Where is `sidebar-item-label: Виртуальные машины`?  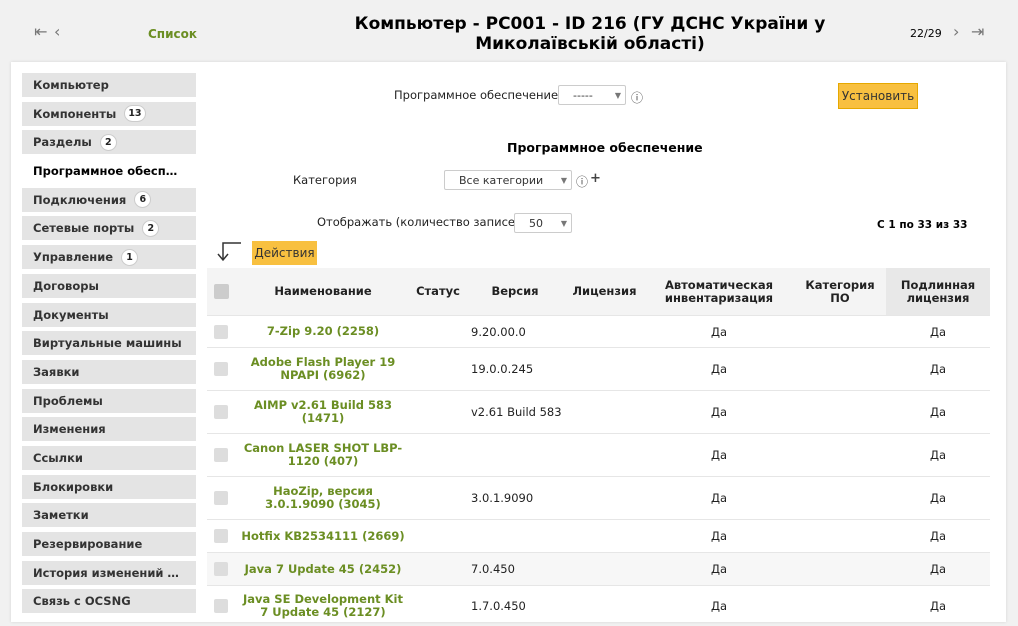
sidebar-item-label: Виртуальные машины is located at coordinates (107, 343).